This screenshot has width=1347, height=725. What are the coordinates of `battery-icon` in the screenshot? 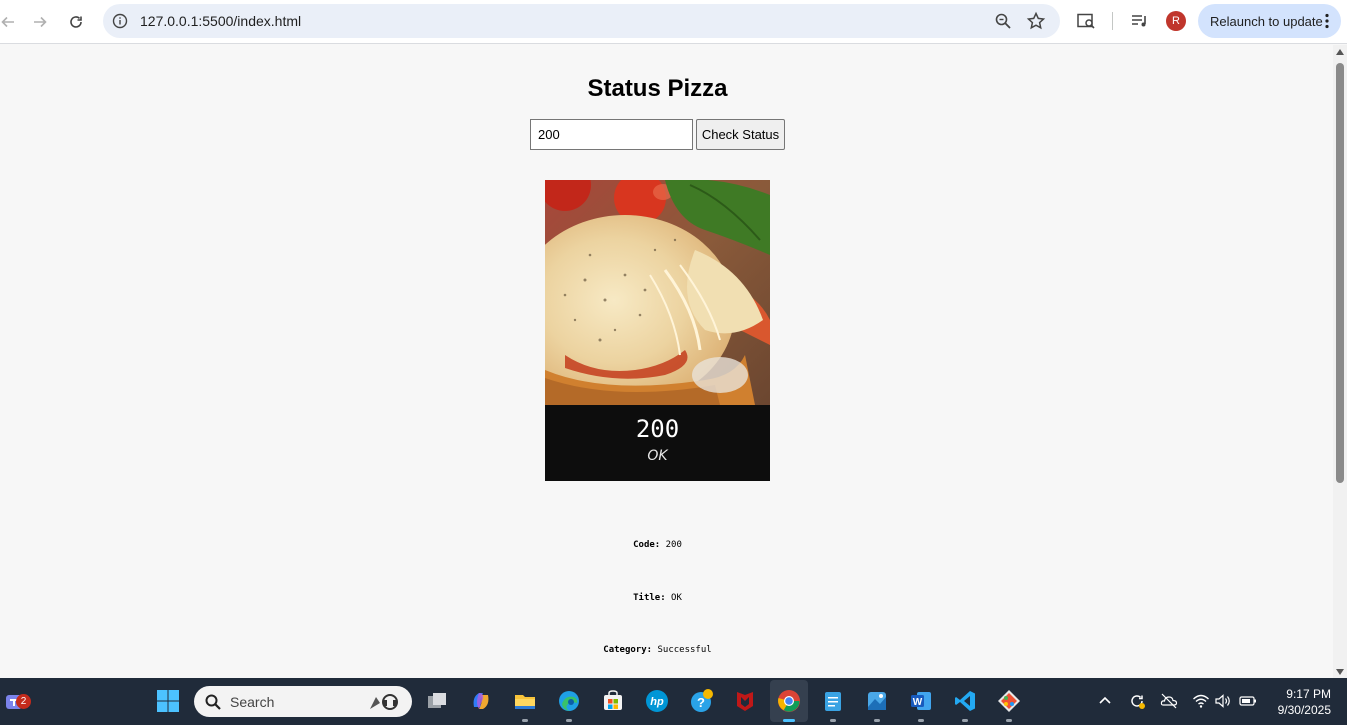 It's located at (1248, 701).